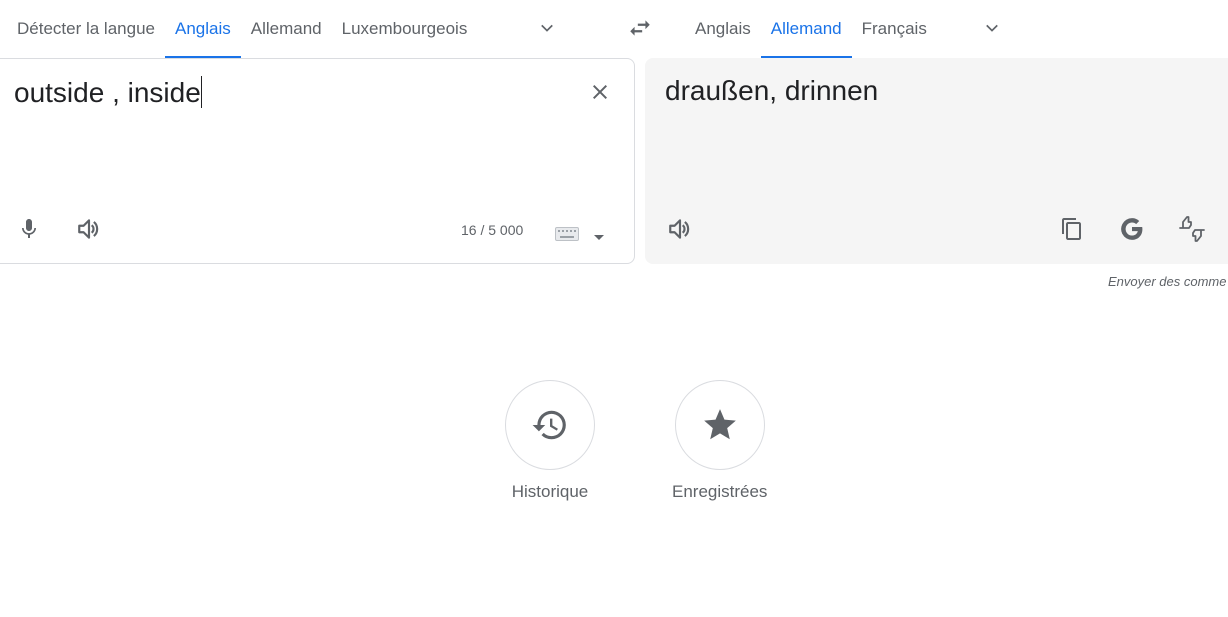 Image resolution: width=1228 pixels, height=617 pixels. I want to click on google-search-button, so click(1132, 229).